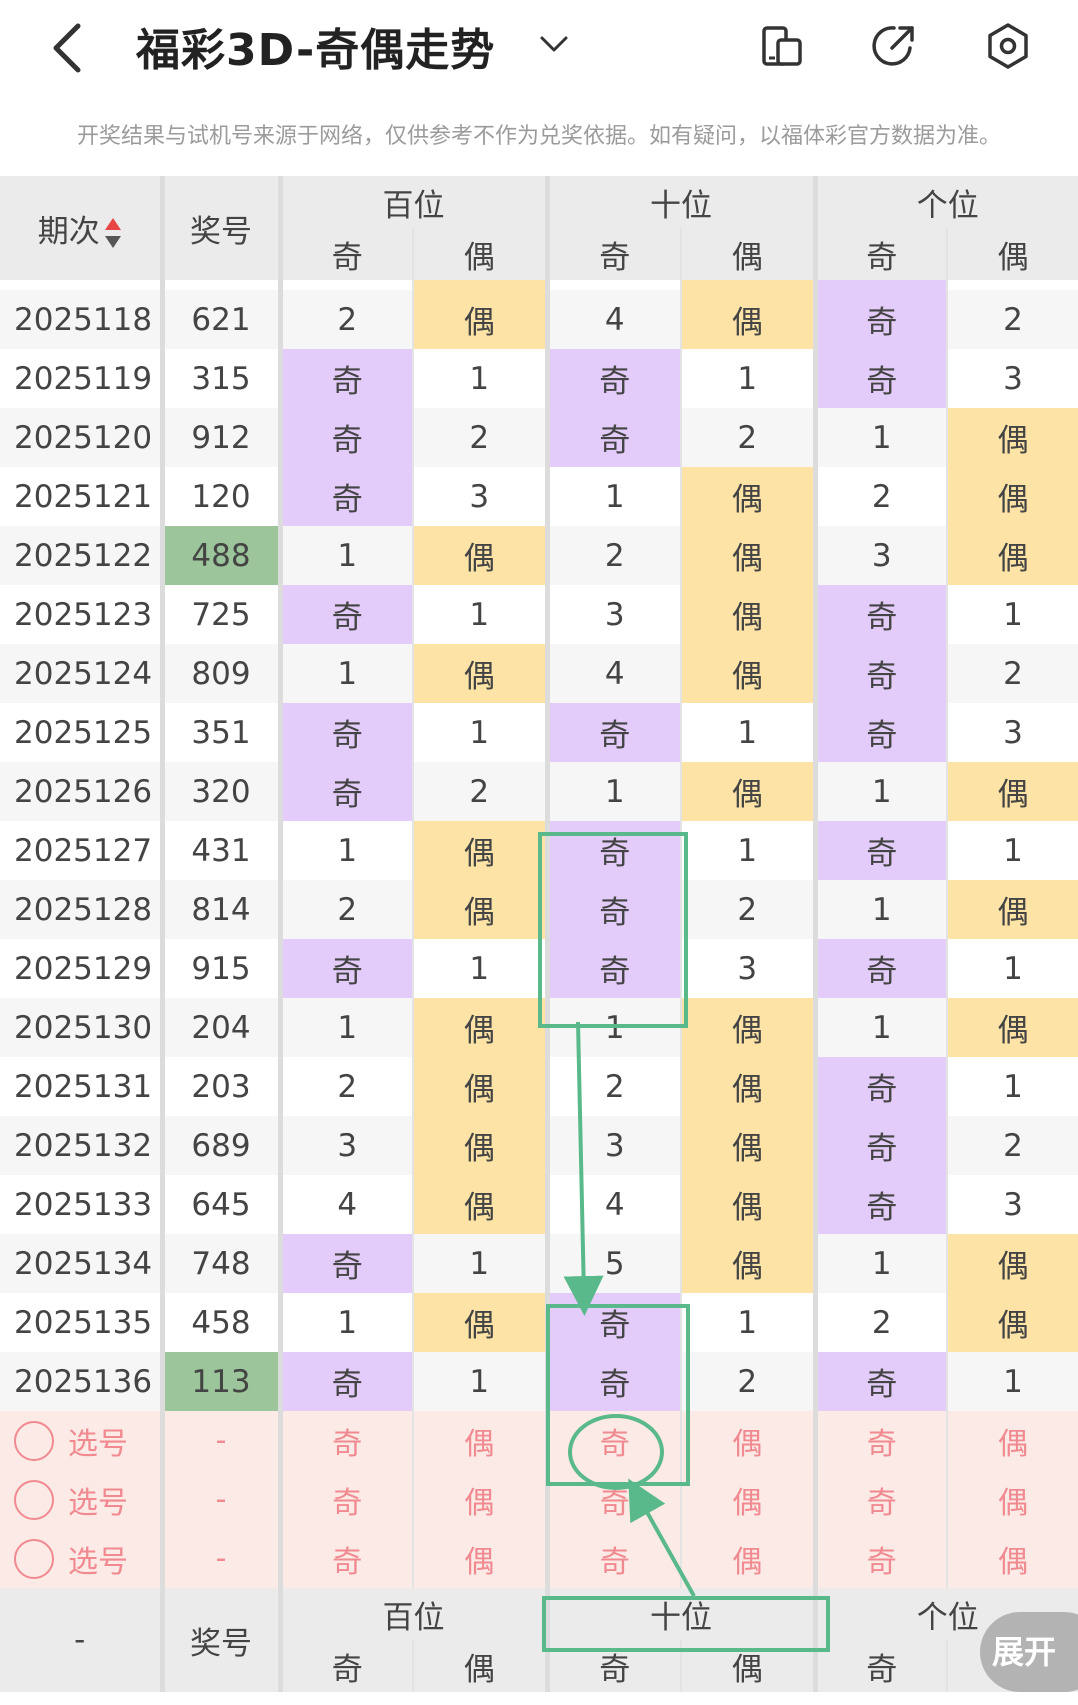 Image resolution: width=1078 pixels, height=1705 pixels. Describe the element at coordinates (219, 1640) in the screenshot. I see `footer-number-header: 奖号` at that location.